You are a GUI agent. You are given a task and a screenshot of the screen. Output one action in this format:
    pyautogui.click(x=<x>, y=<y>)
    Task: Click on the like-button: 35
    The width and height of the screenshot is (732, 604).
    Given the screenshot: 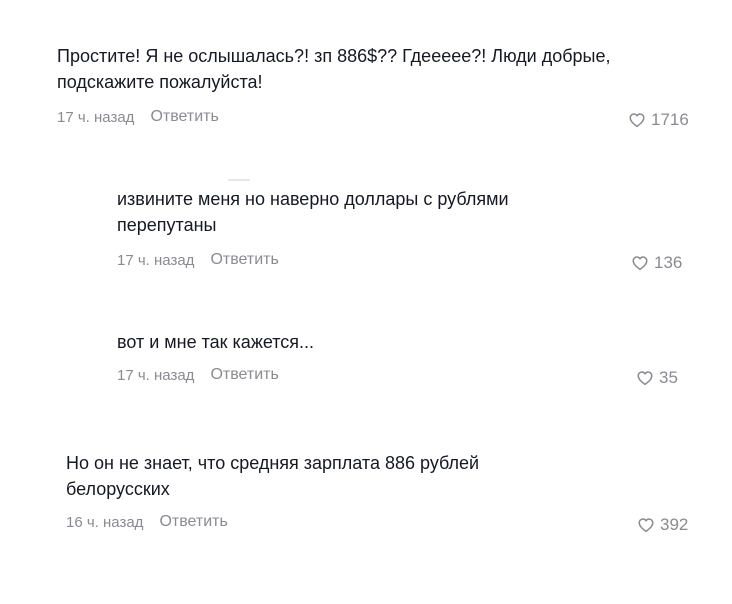 What is the action you would take?
    pyautogui.click(x=657, y=378)
    